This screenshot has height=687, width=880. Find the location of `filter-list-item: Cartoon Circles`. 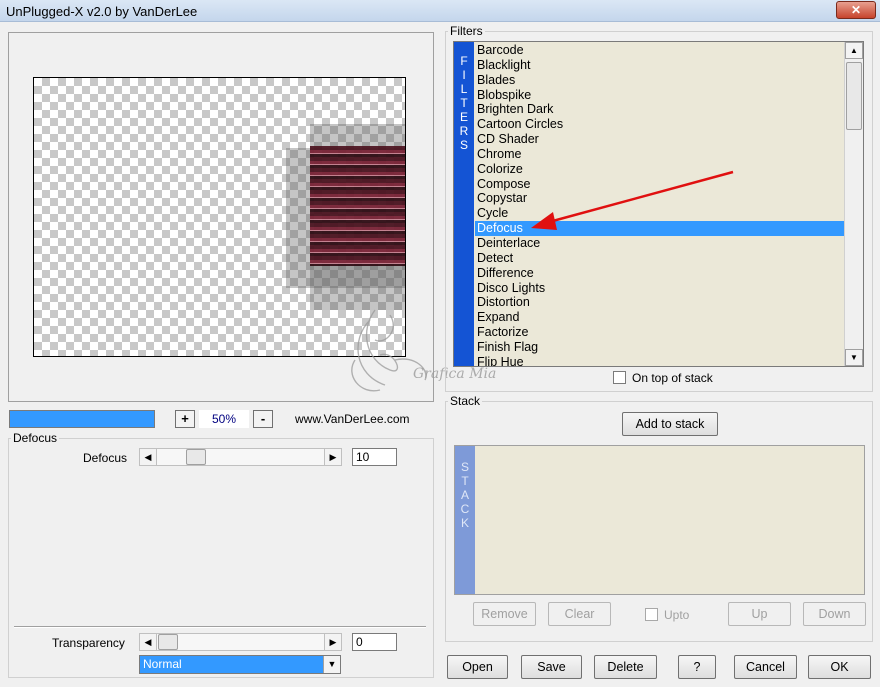

filter-list-item: Cartoon Circles is located at coordinates (660, 124).